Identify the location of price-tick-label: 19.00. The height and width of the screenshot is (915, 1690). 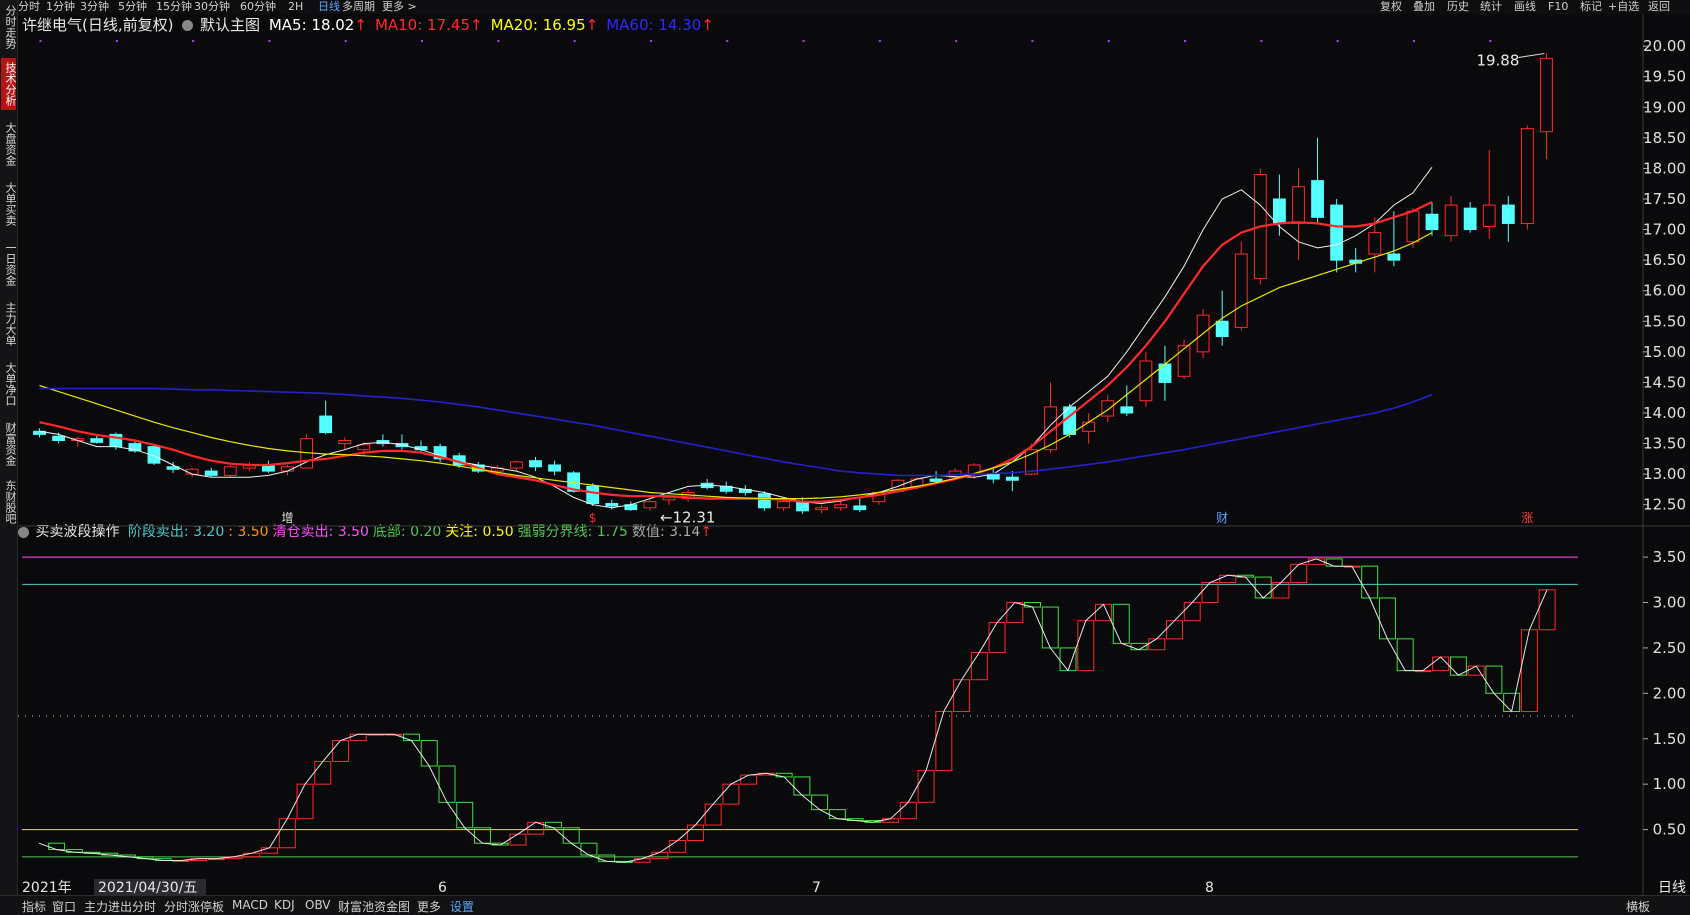
(1664, 107).